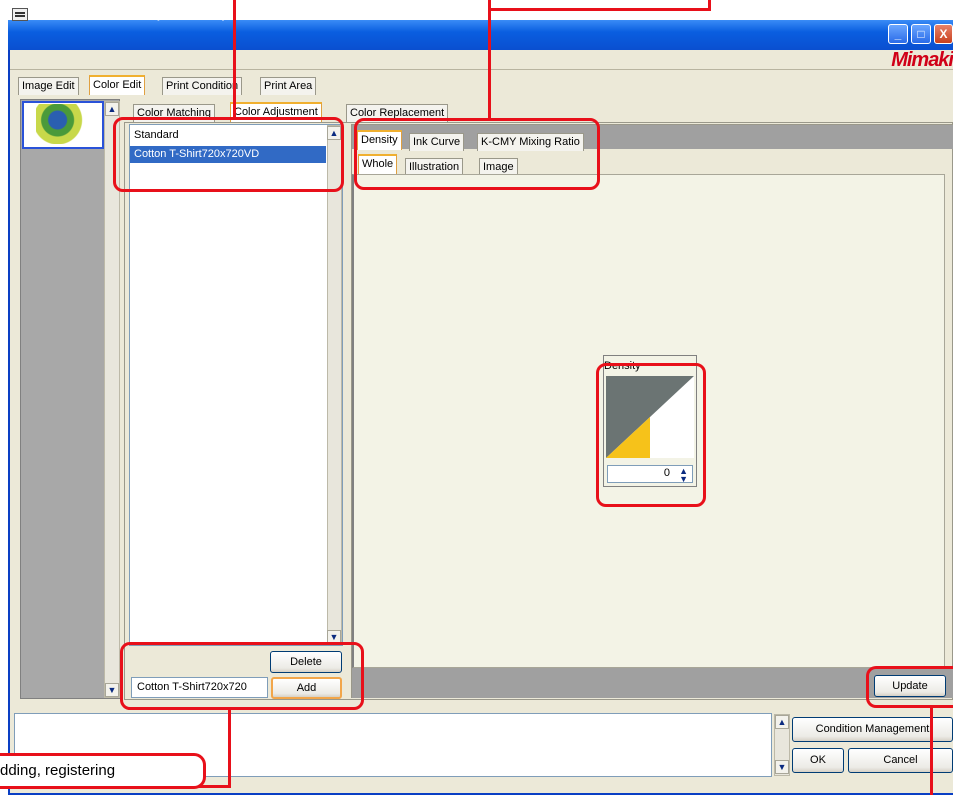 This screenshot has width=953, height=795. What do you see at coordinates (652, 683) in the screenshot?
I see `panel-footer-strip` at bounding box center [652, 683].